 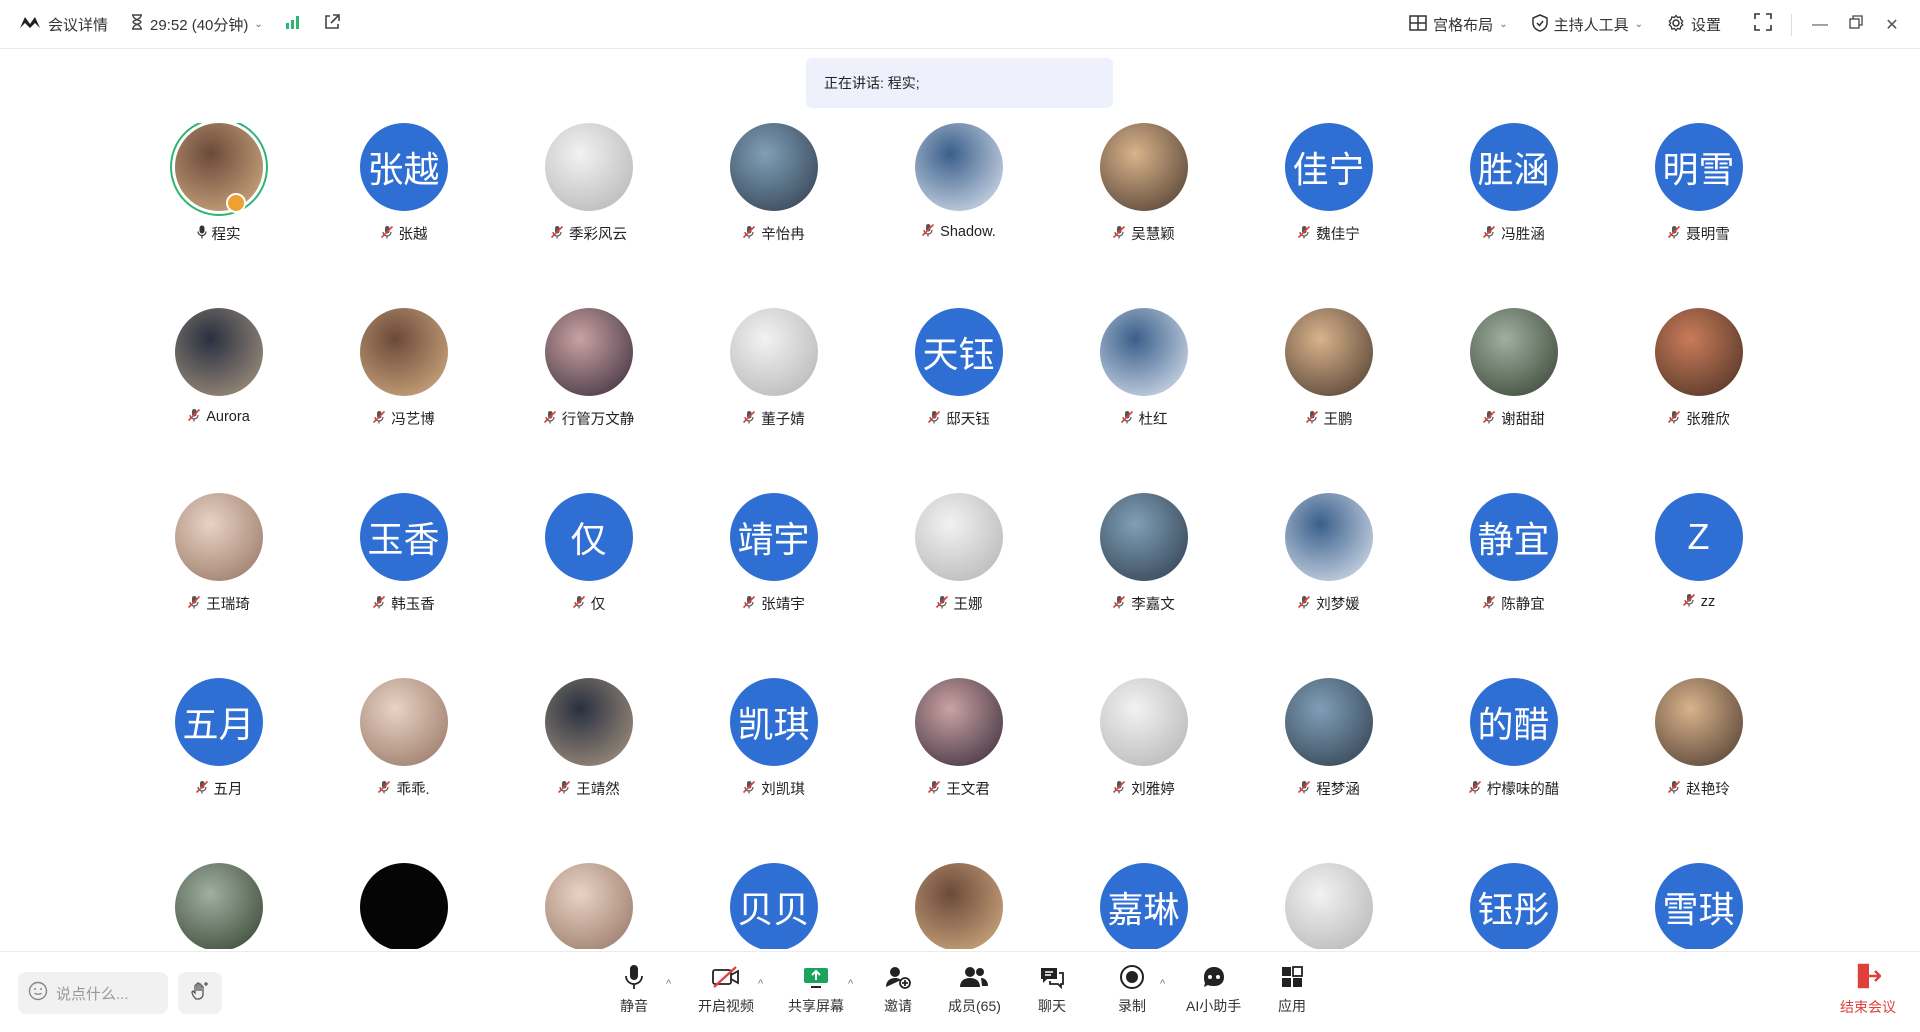 What do you see at coordinates (218, 198) in the screenshot?
I see `participant-tile: 程实` at bounding box center [218, 198].